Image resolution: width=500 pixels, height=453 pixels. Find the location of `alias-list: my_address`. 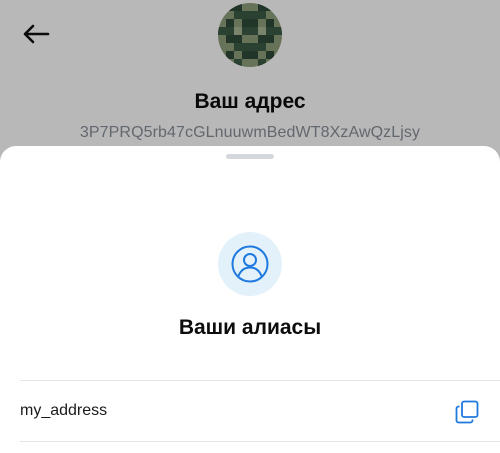

alias-list: my_address is located at coordinates (260, 411).